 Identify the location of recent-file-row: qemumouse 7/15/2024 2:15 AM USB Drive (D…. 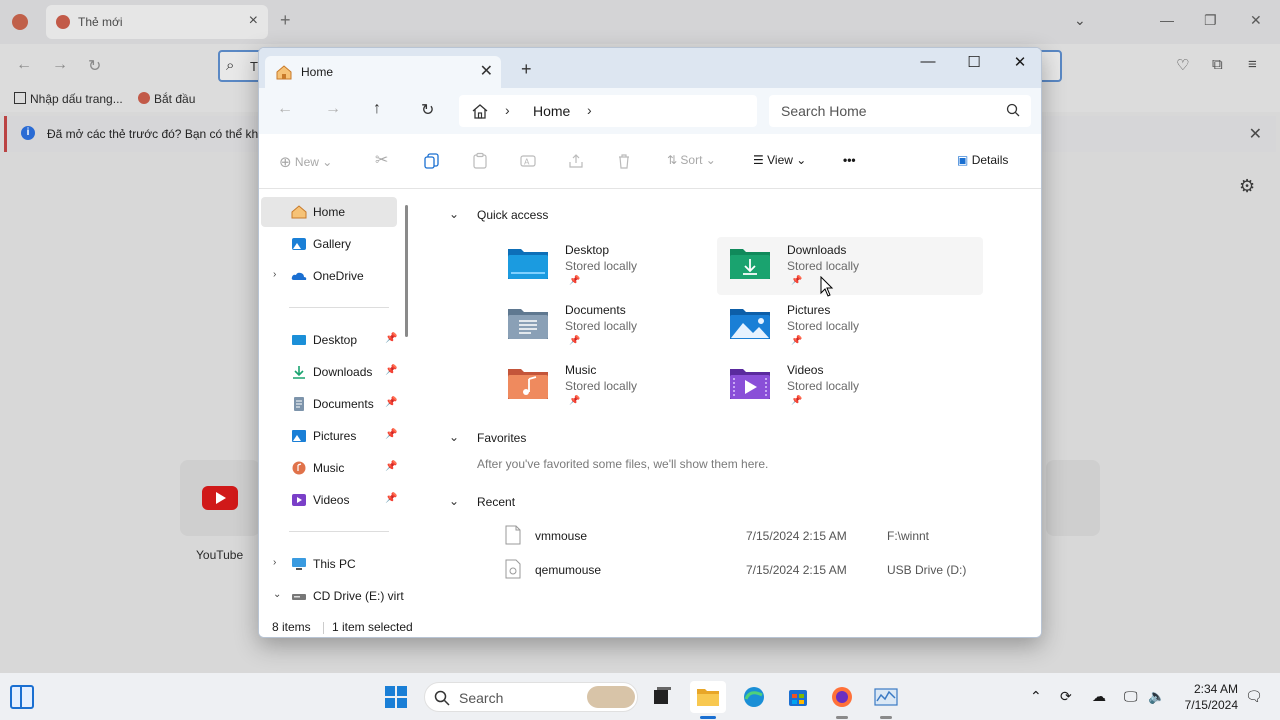
(770, 569).